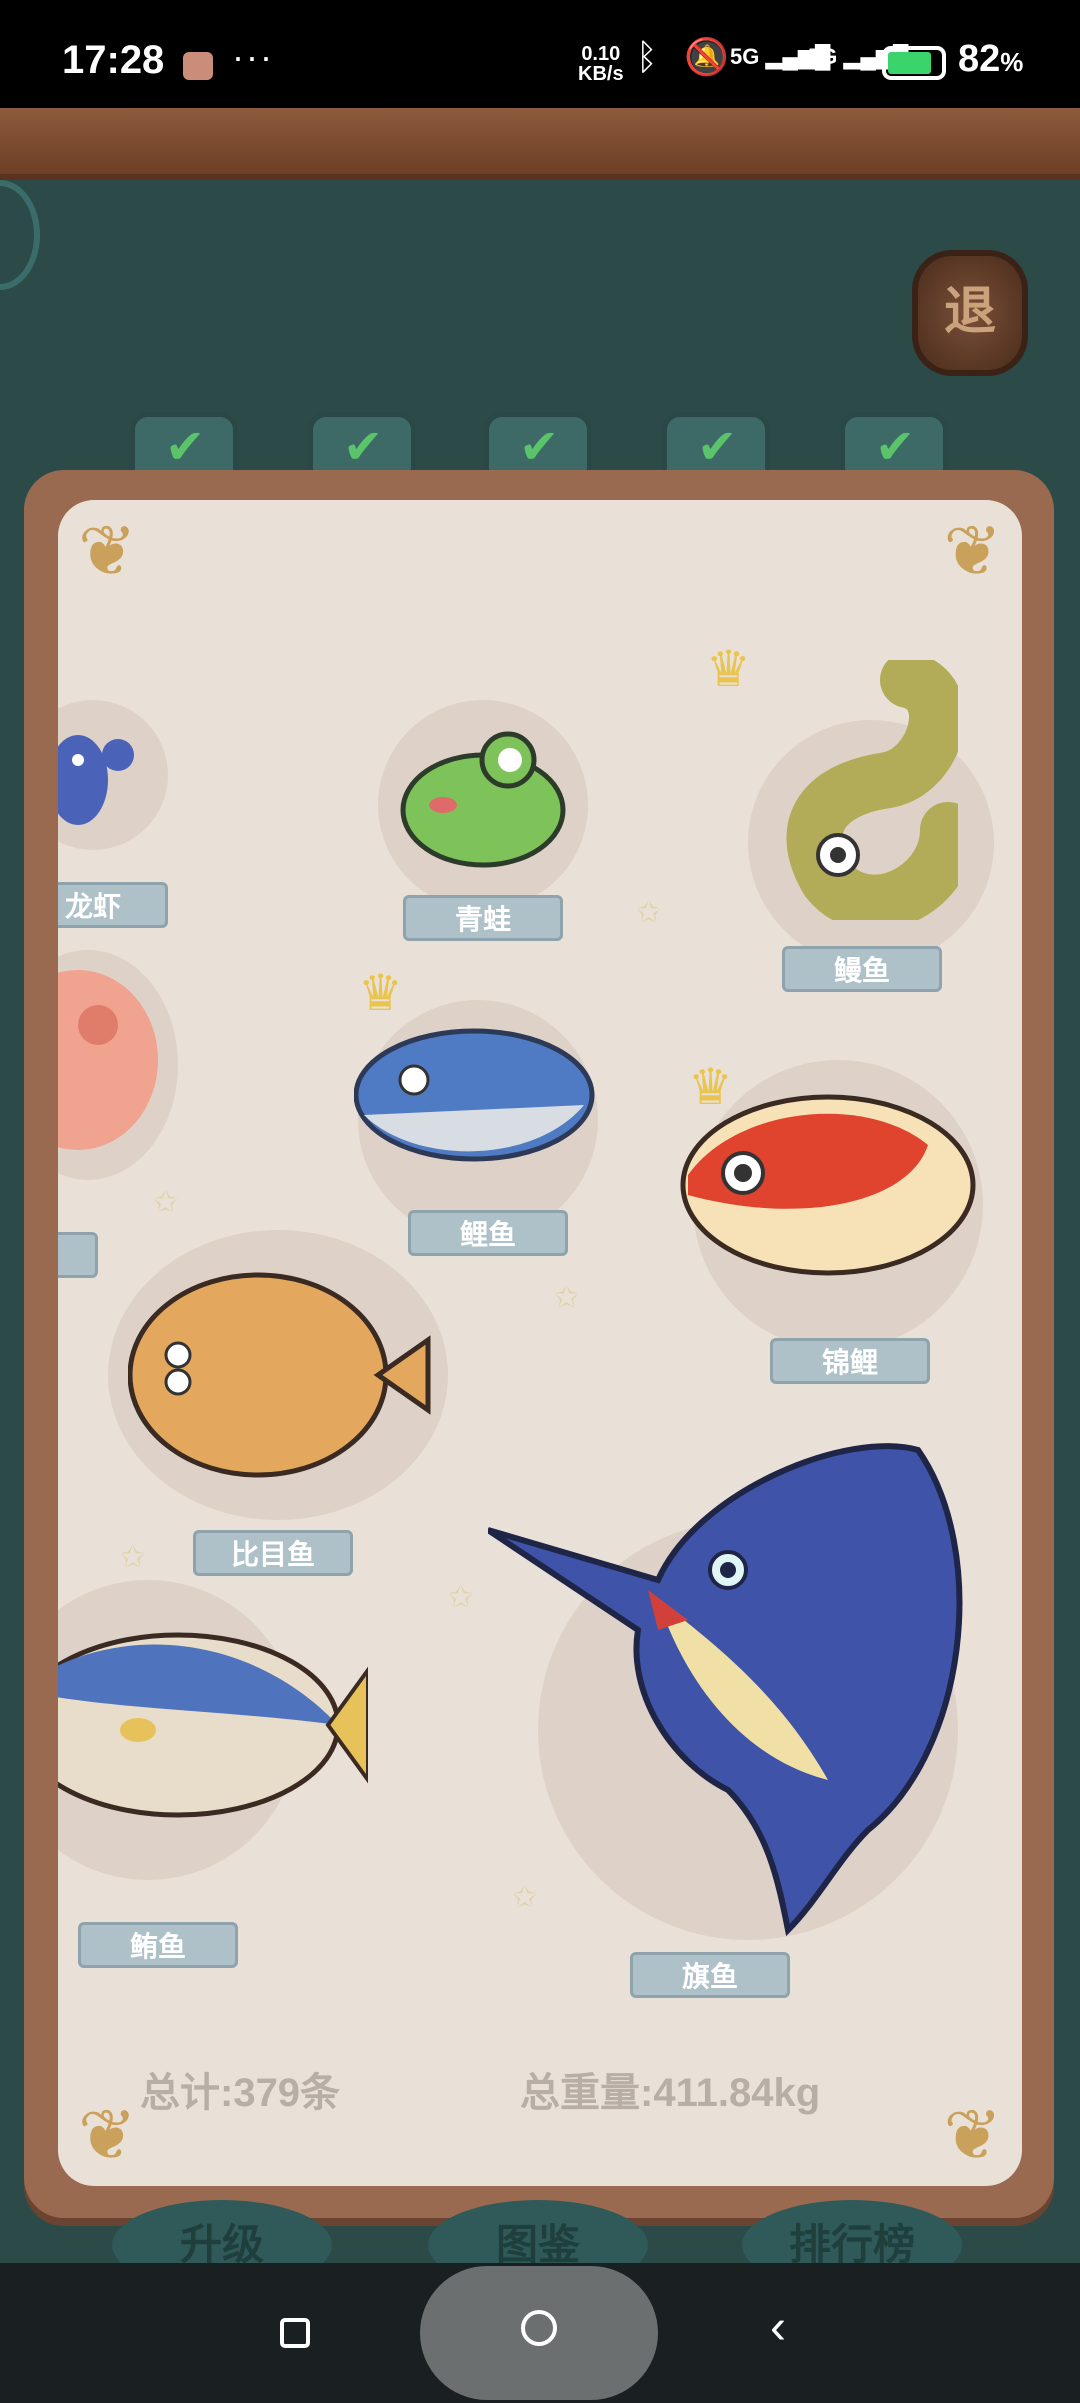  I want to click on exit-button: 退, so click(970, 313).